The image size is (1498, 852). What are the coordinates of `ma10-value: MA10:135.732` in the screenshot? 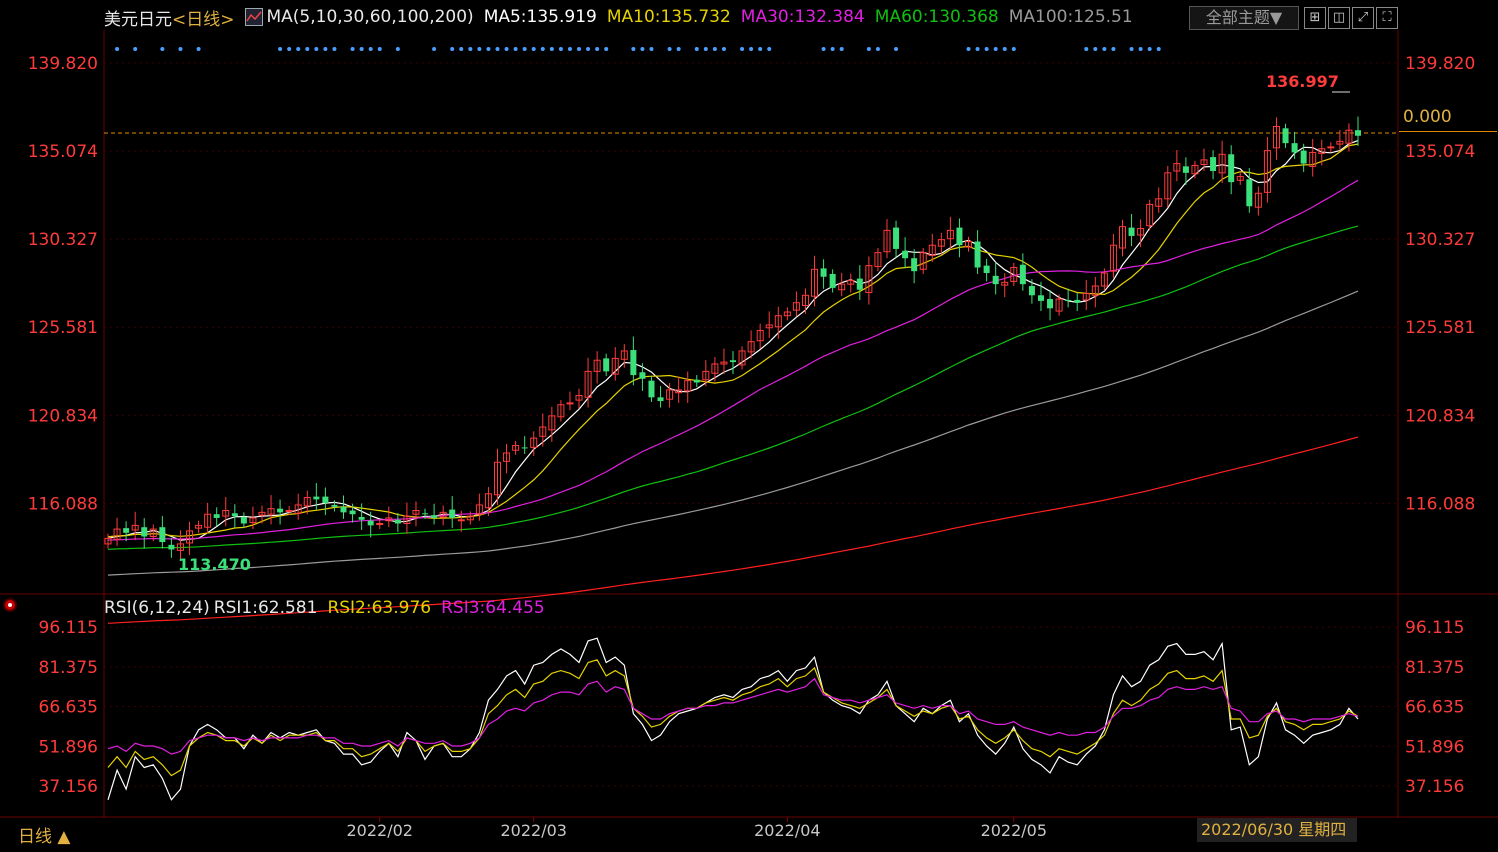 It's located at (668, 17).